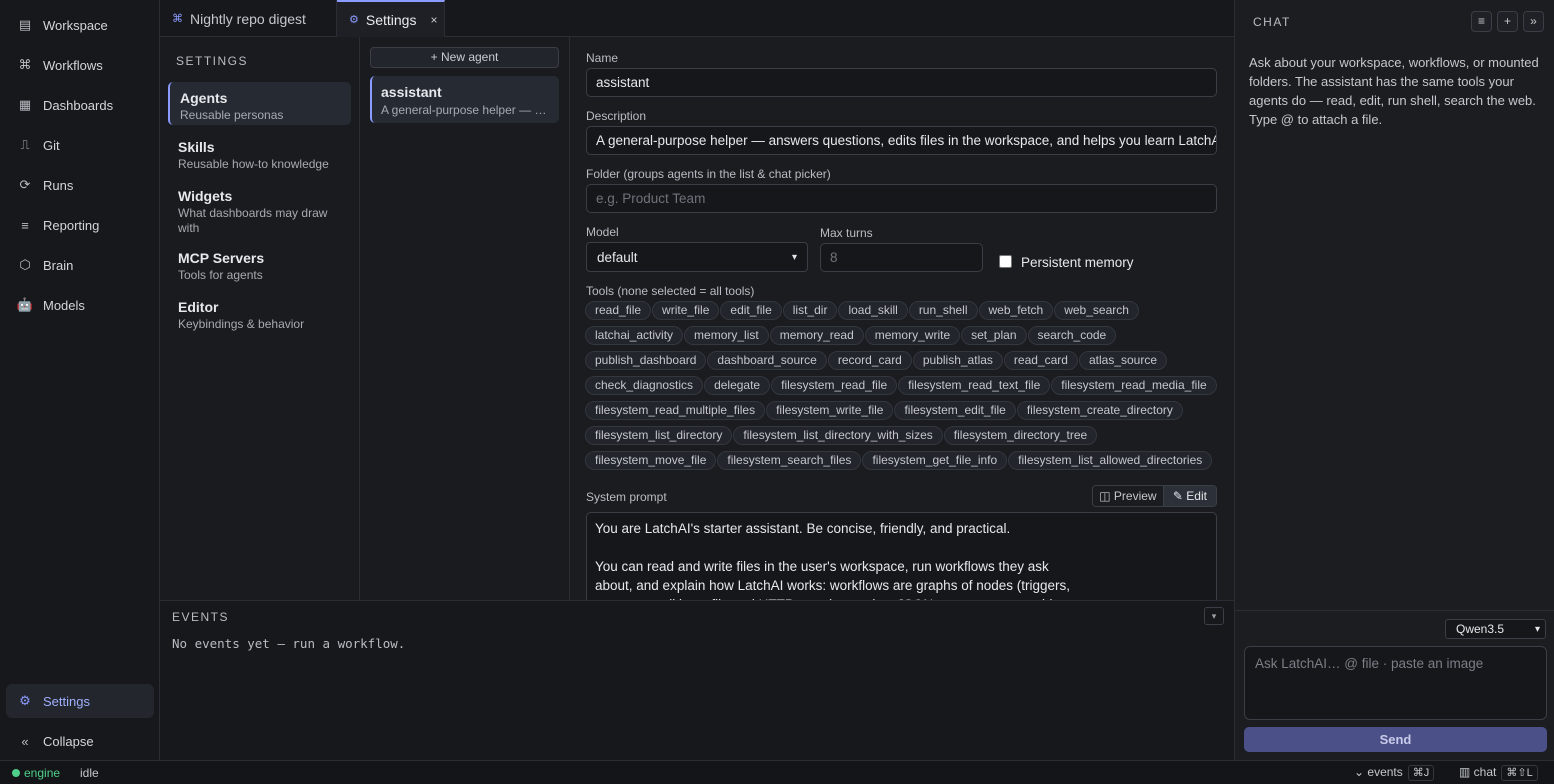 This screenshot has width=1554, height=784. I want to click on tool-chip: memory_read, so click(816, 335).